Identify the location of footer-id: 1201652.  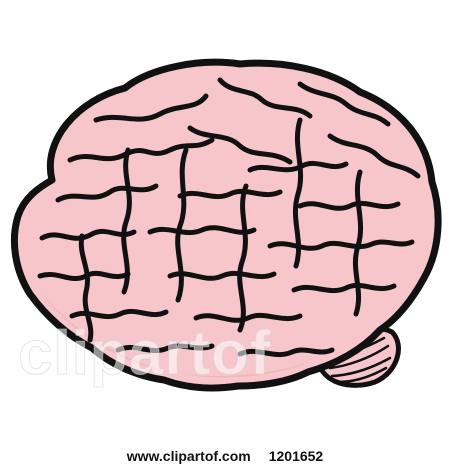
(296, 456).